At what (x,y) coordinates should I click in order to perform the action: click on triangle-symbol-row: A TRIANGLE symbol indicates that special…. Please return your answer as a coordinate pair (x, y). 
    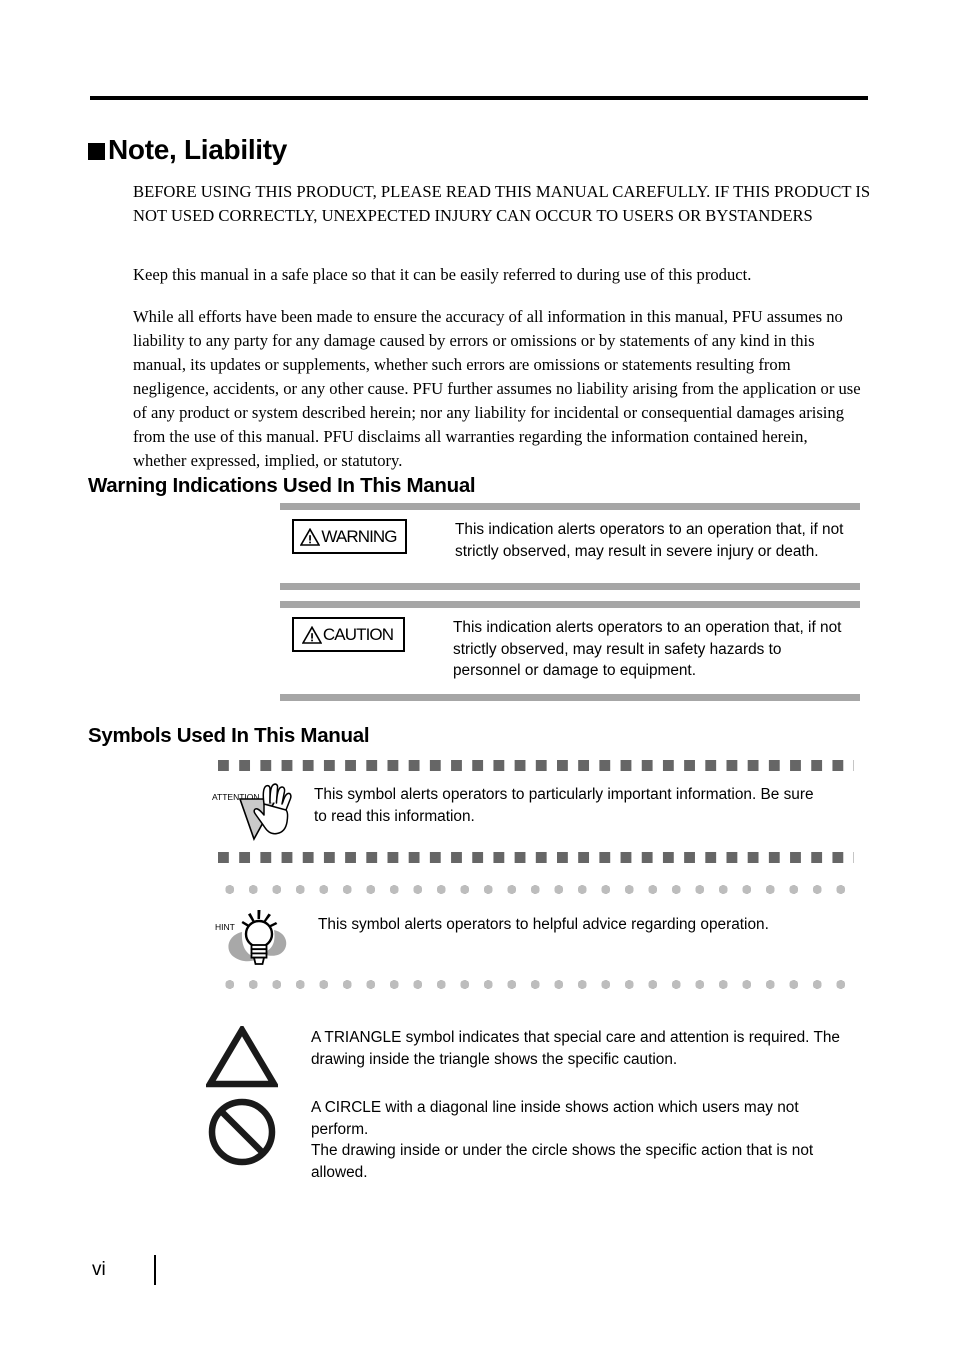
    Looking at the image, I should click on (530, 1058).